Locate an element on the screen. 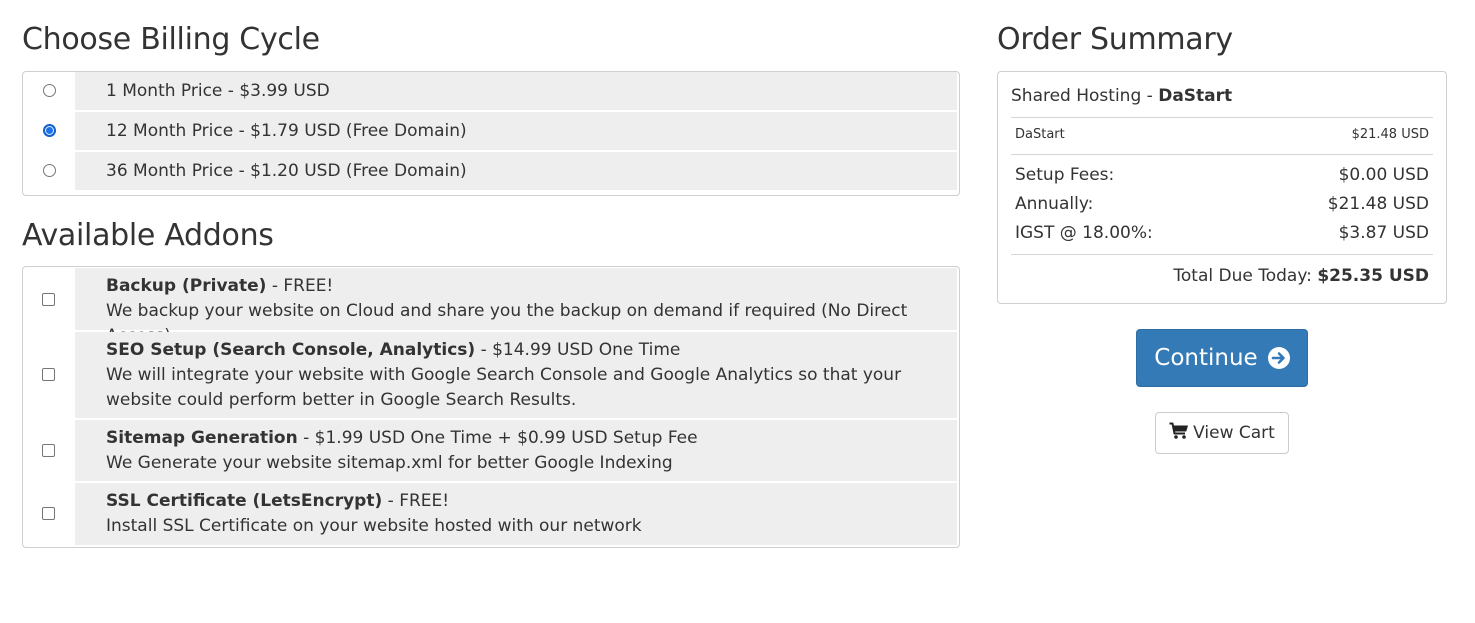  tax-label: IGST @ 18.00%: is located at coordinates (1084, 233).